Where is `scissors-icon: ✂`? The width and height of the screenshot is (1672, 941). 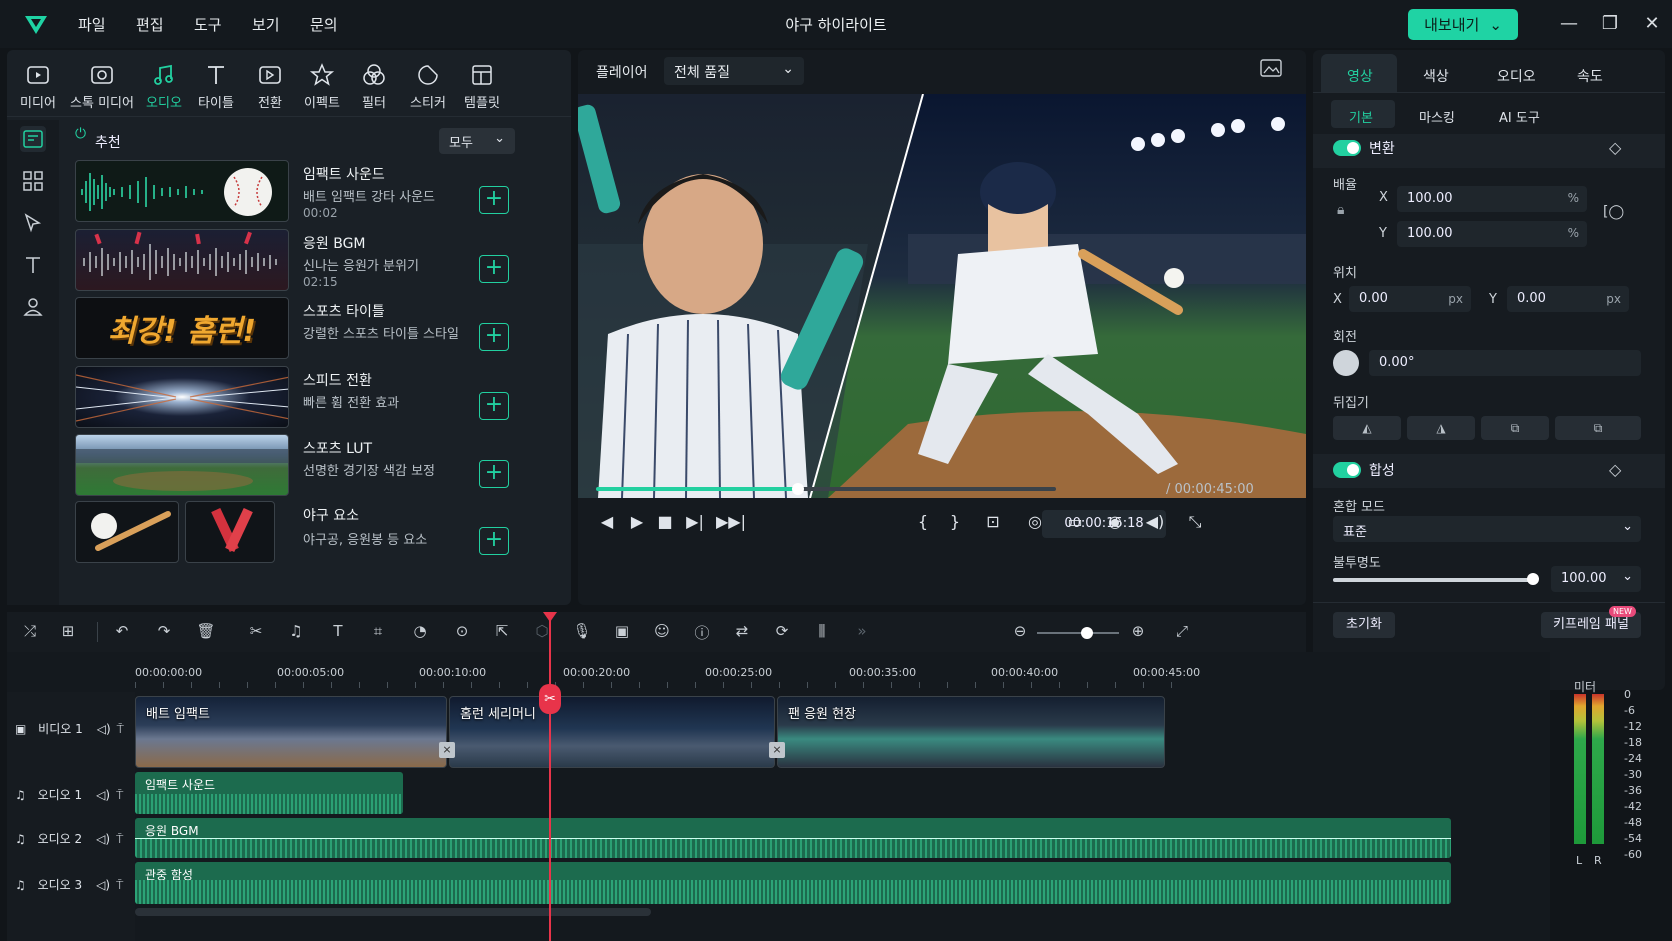
scissors-icon: ✂ is located at coordinates (550, 699).